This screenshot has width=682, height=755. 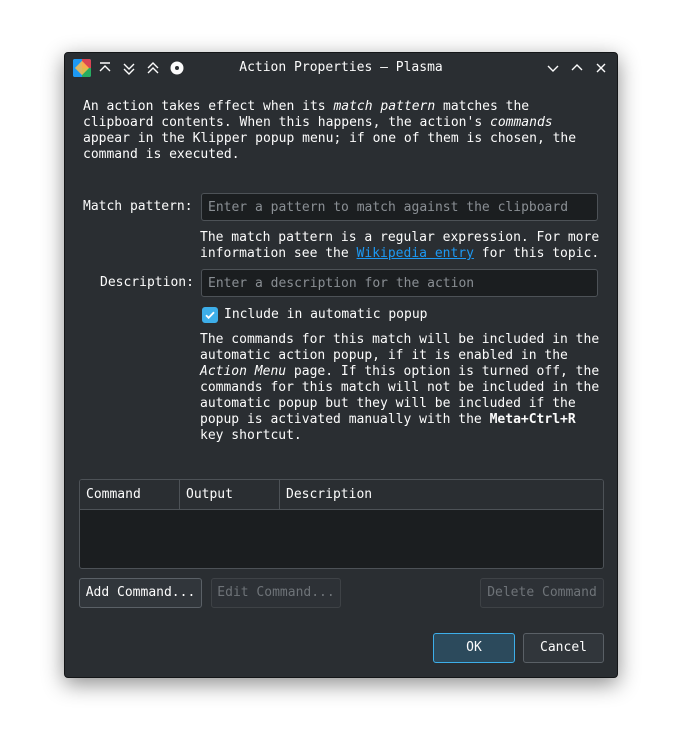 I want to click on maximize-icon, so click(x=577, y=68).